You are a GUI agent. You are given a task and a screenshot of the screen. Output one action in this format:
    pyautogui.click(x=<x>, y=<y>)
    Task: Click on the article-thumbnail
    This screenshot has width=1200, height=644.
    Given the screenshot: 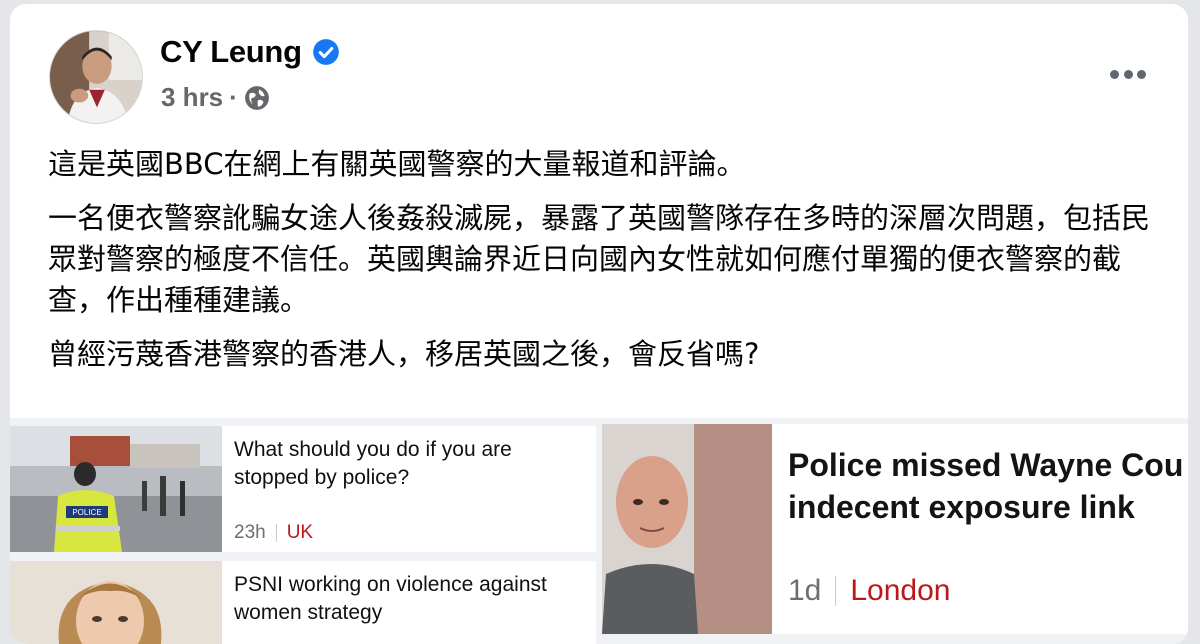 What is the action you would take?
    pyautogui.click(x=687, y=529)
    